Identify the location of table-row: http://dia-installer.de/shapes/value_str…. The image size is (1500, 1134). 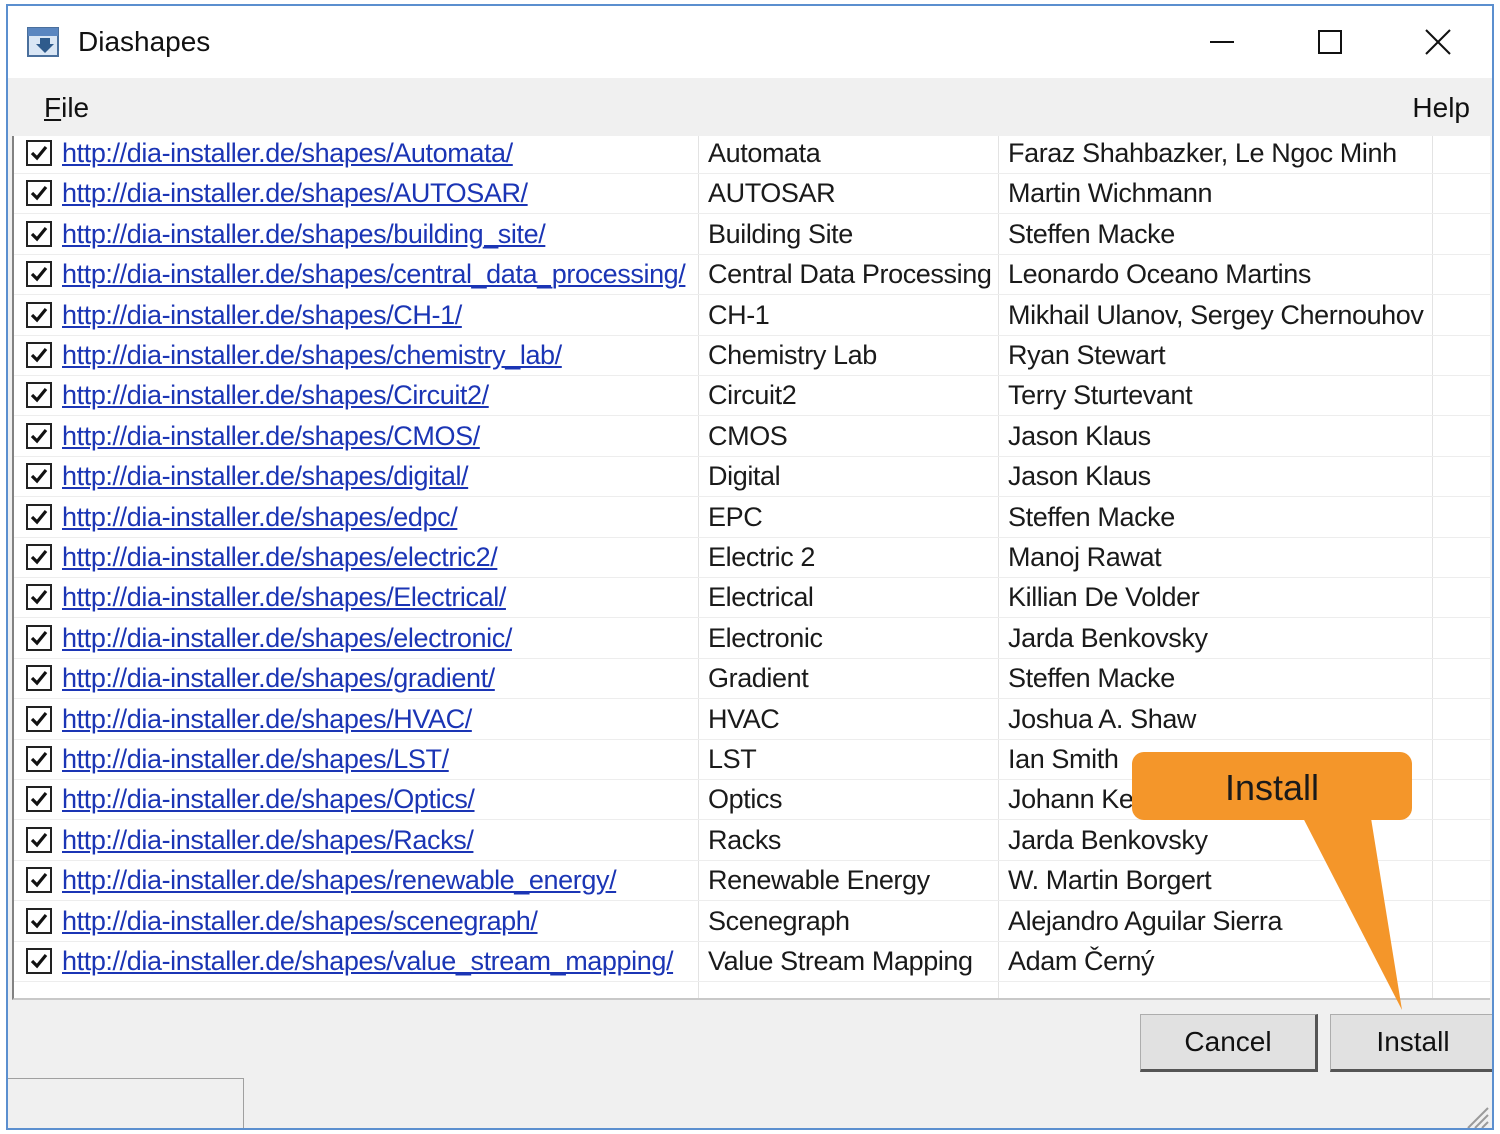
(752, 962).